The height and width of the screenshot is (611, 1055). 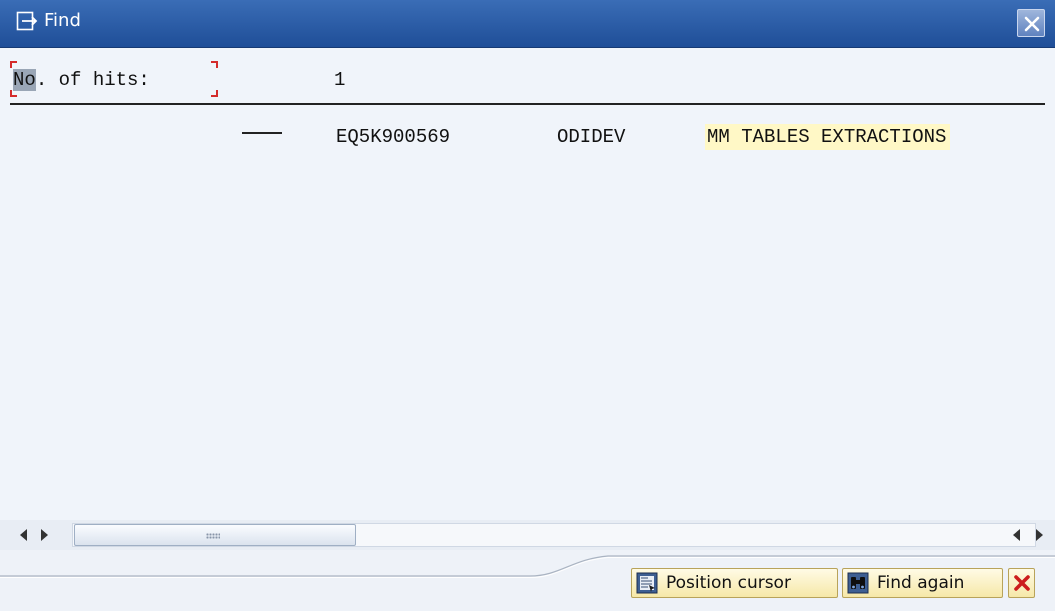 I want to click on transport-description: MM TABLES EXTRACTIONS, so click(x=828, y=137).